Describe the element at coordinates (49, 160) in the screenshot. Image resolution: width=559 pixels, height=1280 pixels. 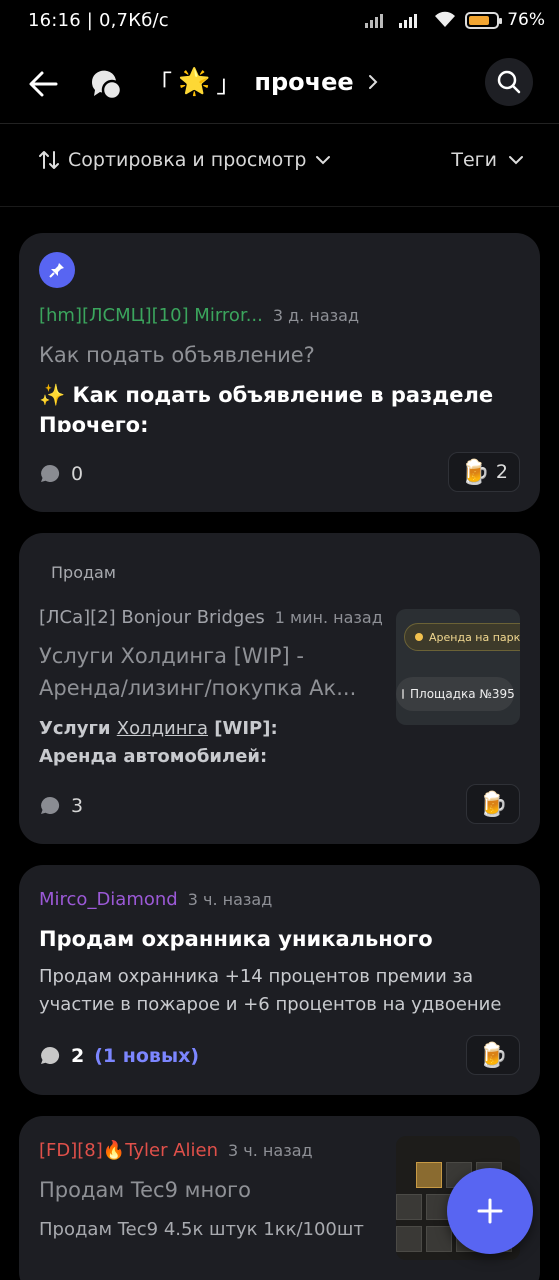
I see `sort-arrows-icon` at that location.